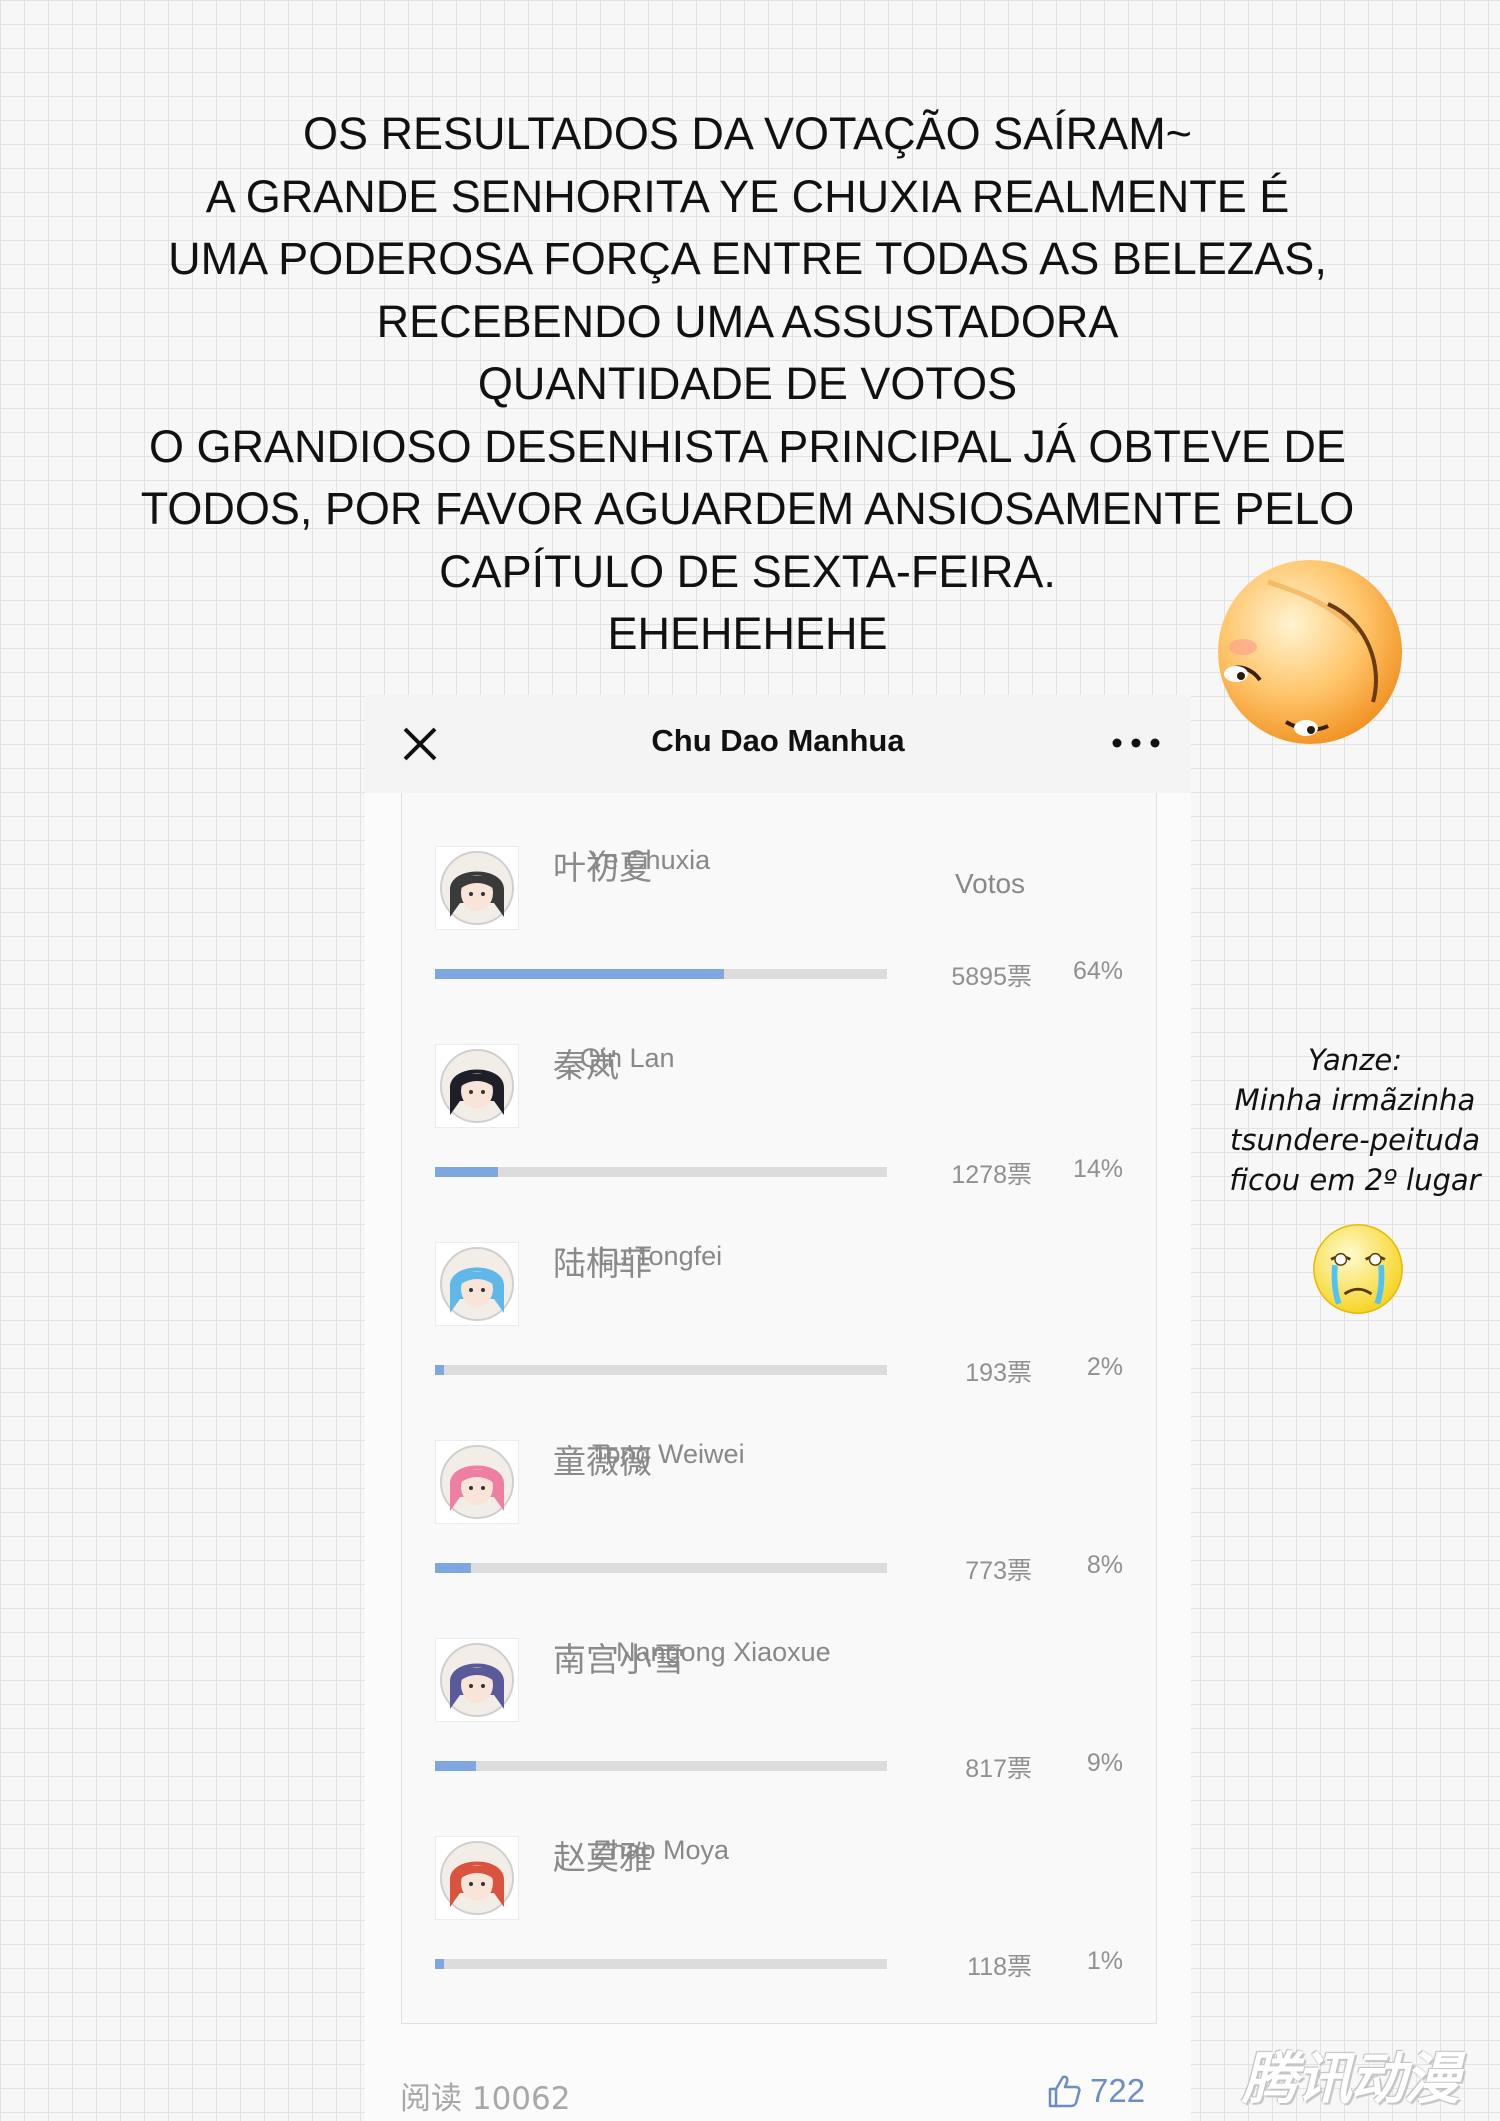 The height and width of the screenshot is (2121, 1500). Describe the element at coordinates (747, 321) in the screenshot. I see `announcement-line: RECEBENDO UMA ASSUSTADORA` at that location.